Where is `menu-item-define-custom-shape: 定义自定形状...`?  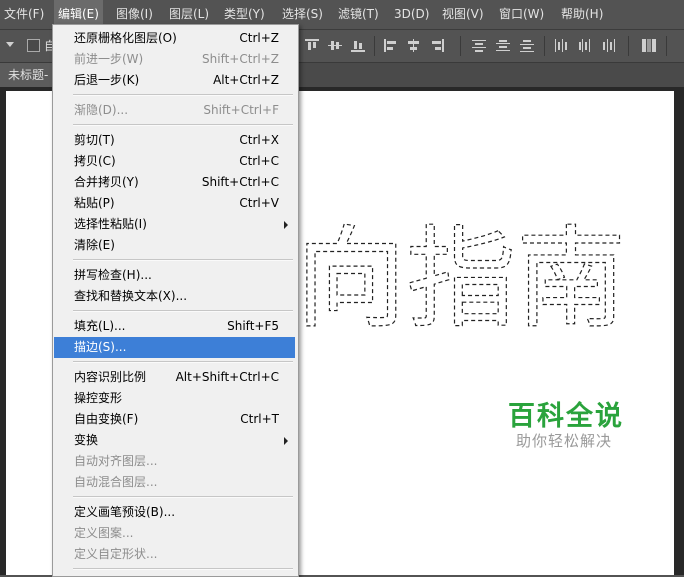 menu-item-define-custom-shape: 定义自定形状... is located at coordinates (174, 554).